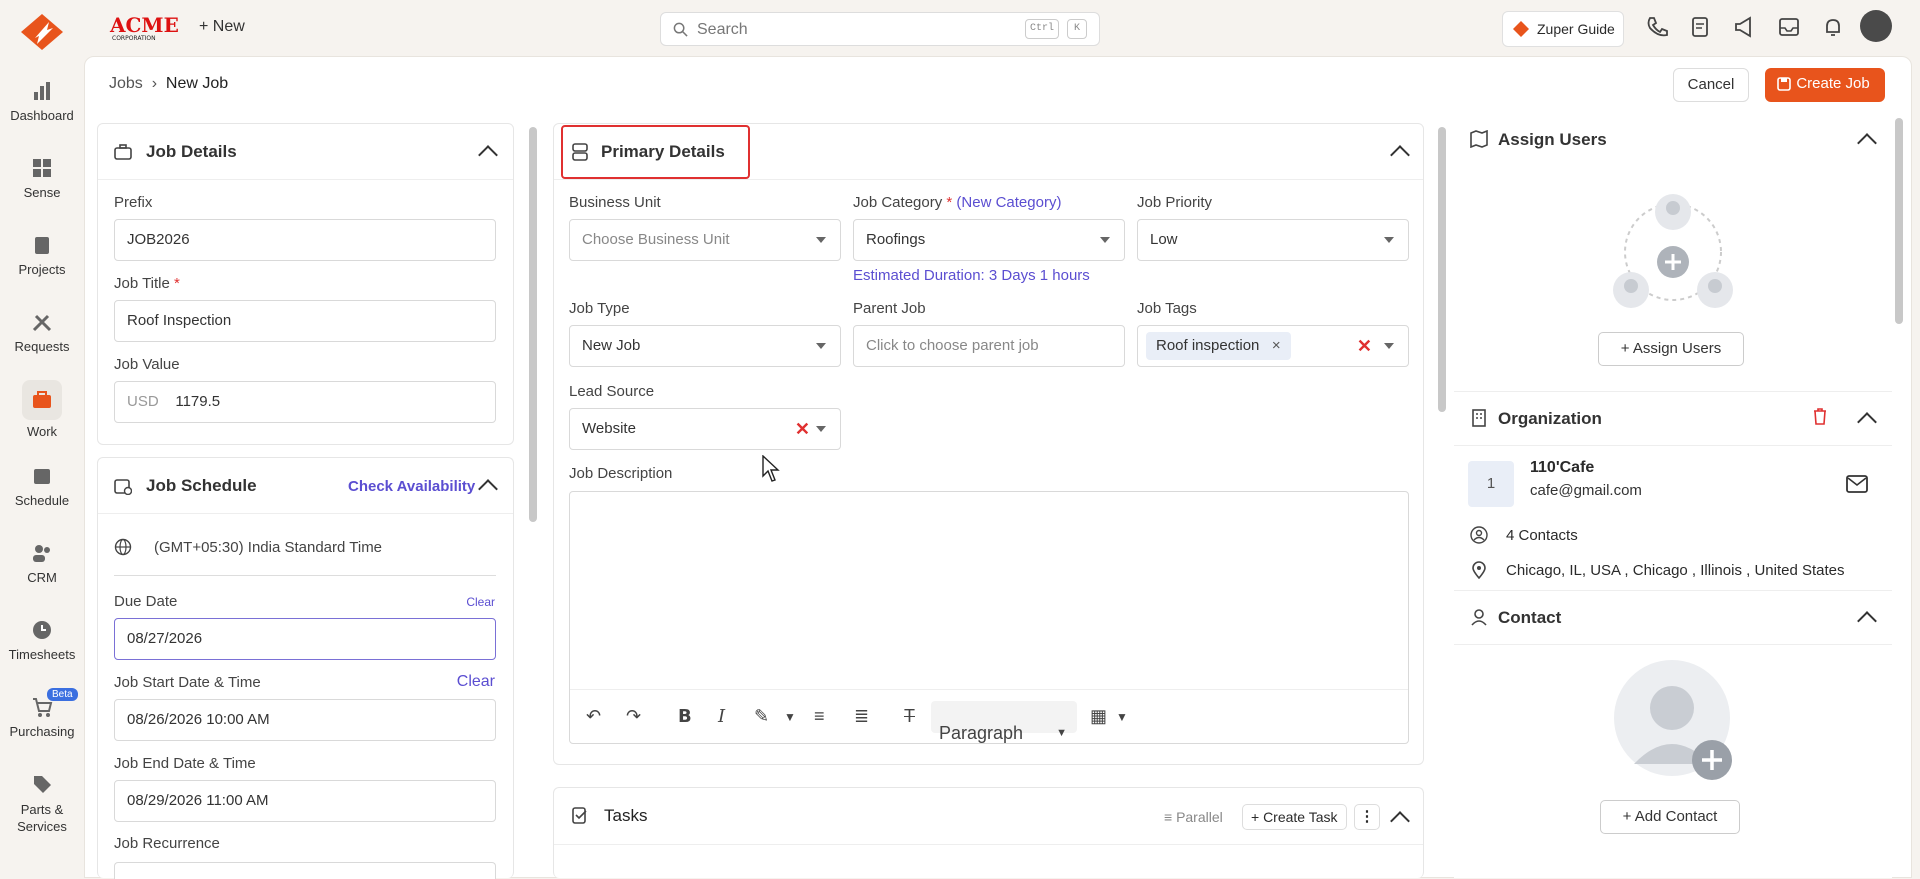  I want to click on start-date-input: 08/26/2026 10:00 AM, so click(305, 720).